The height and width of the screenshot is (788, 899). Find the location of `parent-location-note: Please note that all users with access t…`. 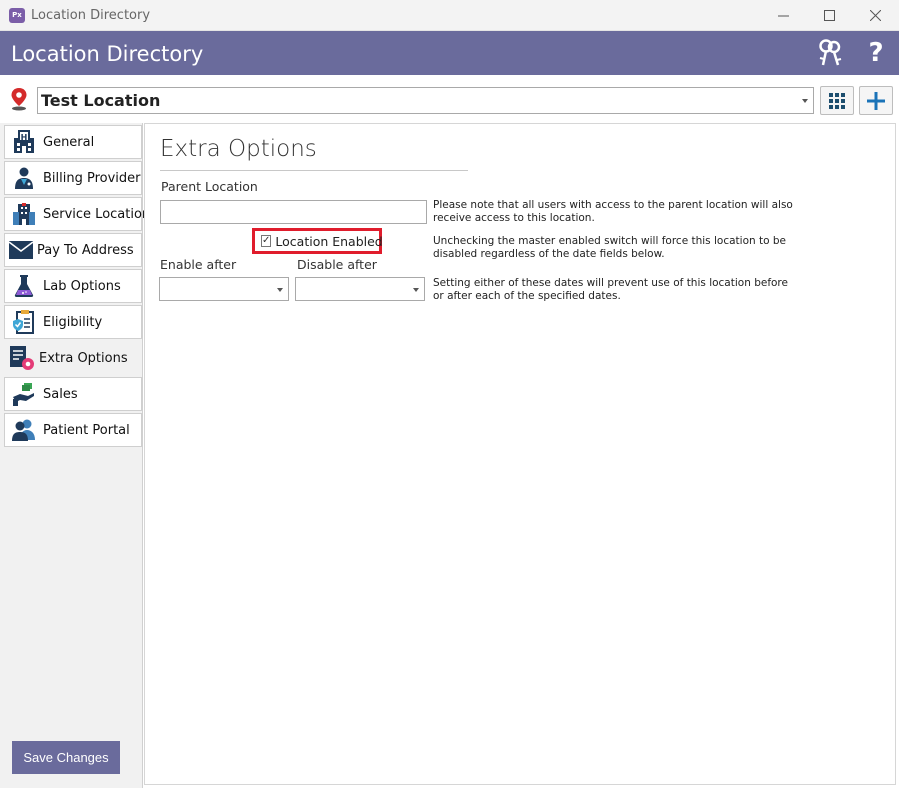

parent-location-note: Please note that all users with access t… is located at coordinates (613, 211).